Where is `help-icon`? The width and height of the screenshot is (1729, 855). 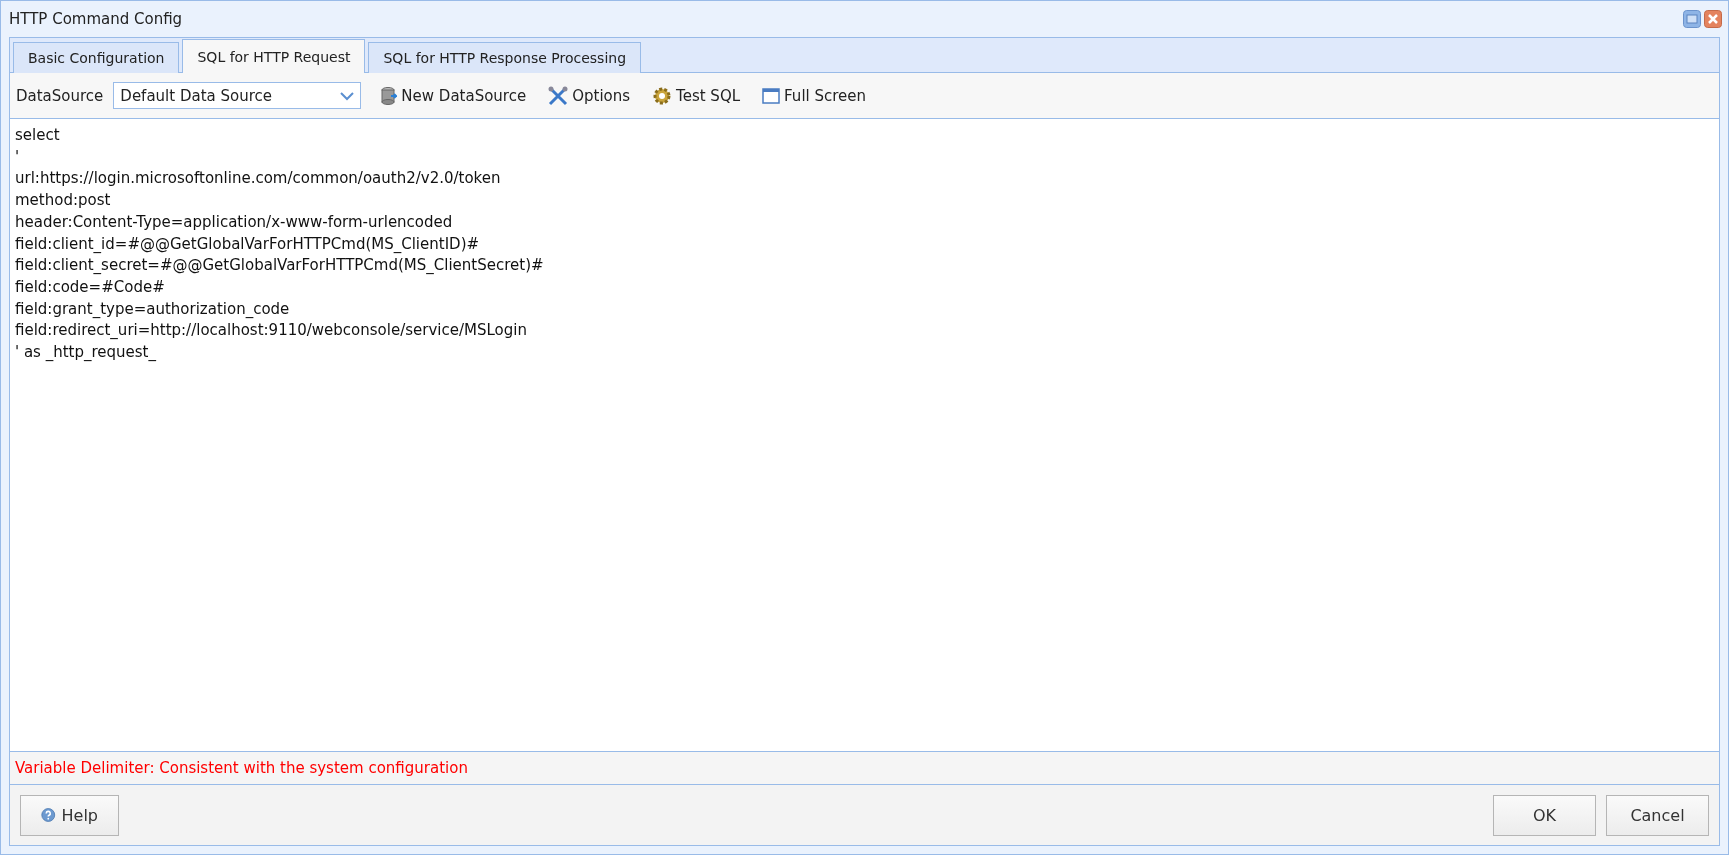
help-icon is located at coordinates (48, 815).